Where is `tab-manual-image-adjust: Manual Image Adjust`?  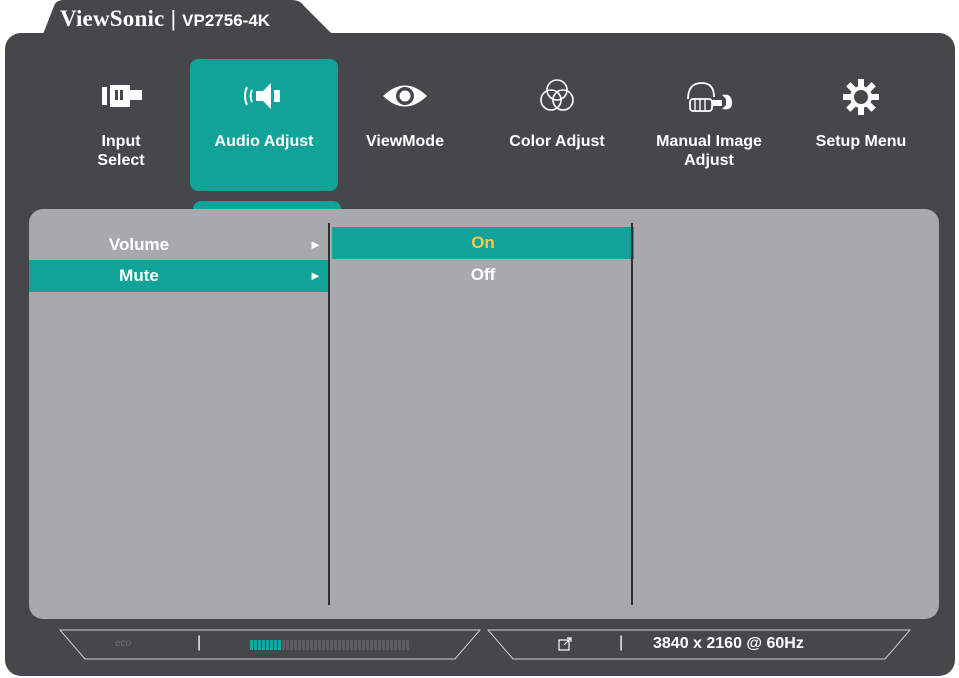
tab-manual-image-adjust: Manual Image Adjust is located at coordinates (709, 125).